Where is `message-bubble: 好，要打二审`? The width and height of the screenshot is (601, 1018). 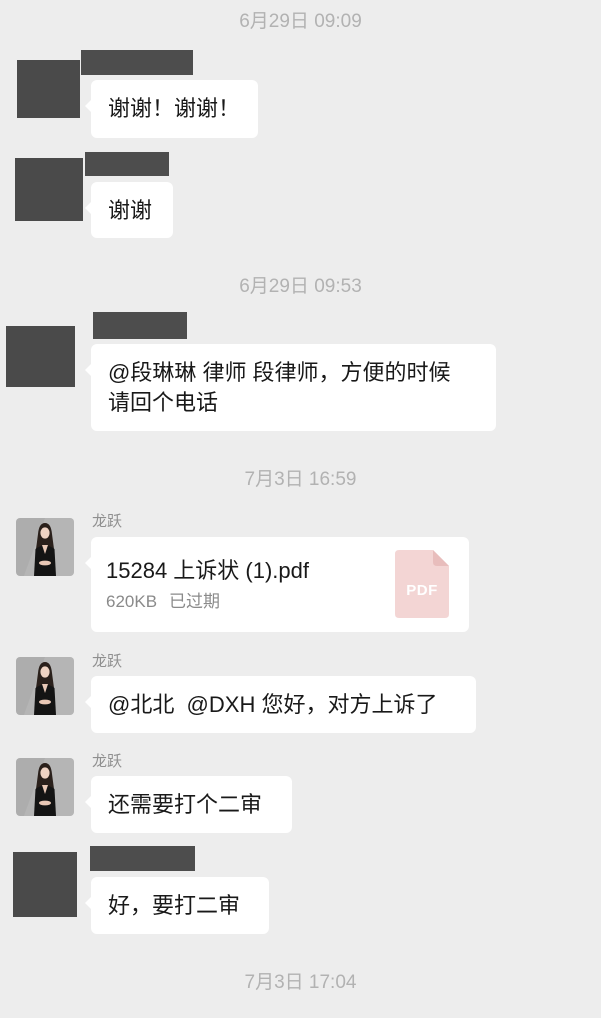 message-bubble: 好，要打二审 is located at coordinates (177, 905).